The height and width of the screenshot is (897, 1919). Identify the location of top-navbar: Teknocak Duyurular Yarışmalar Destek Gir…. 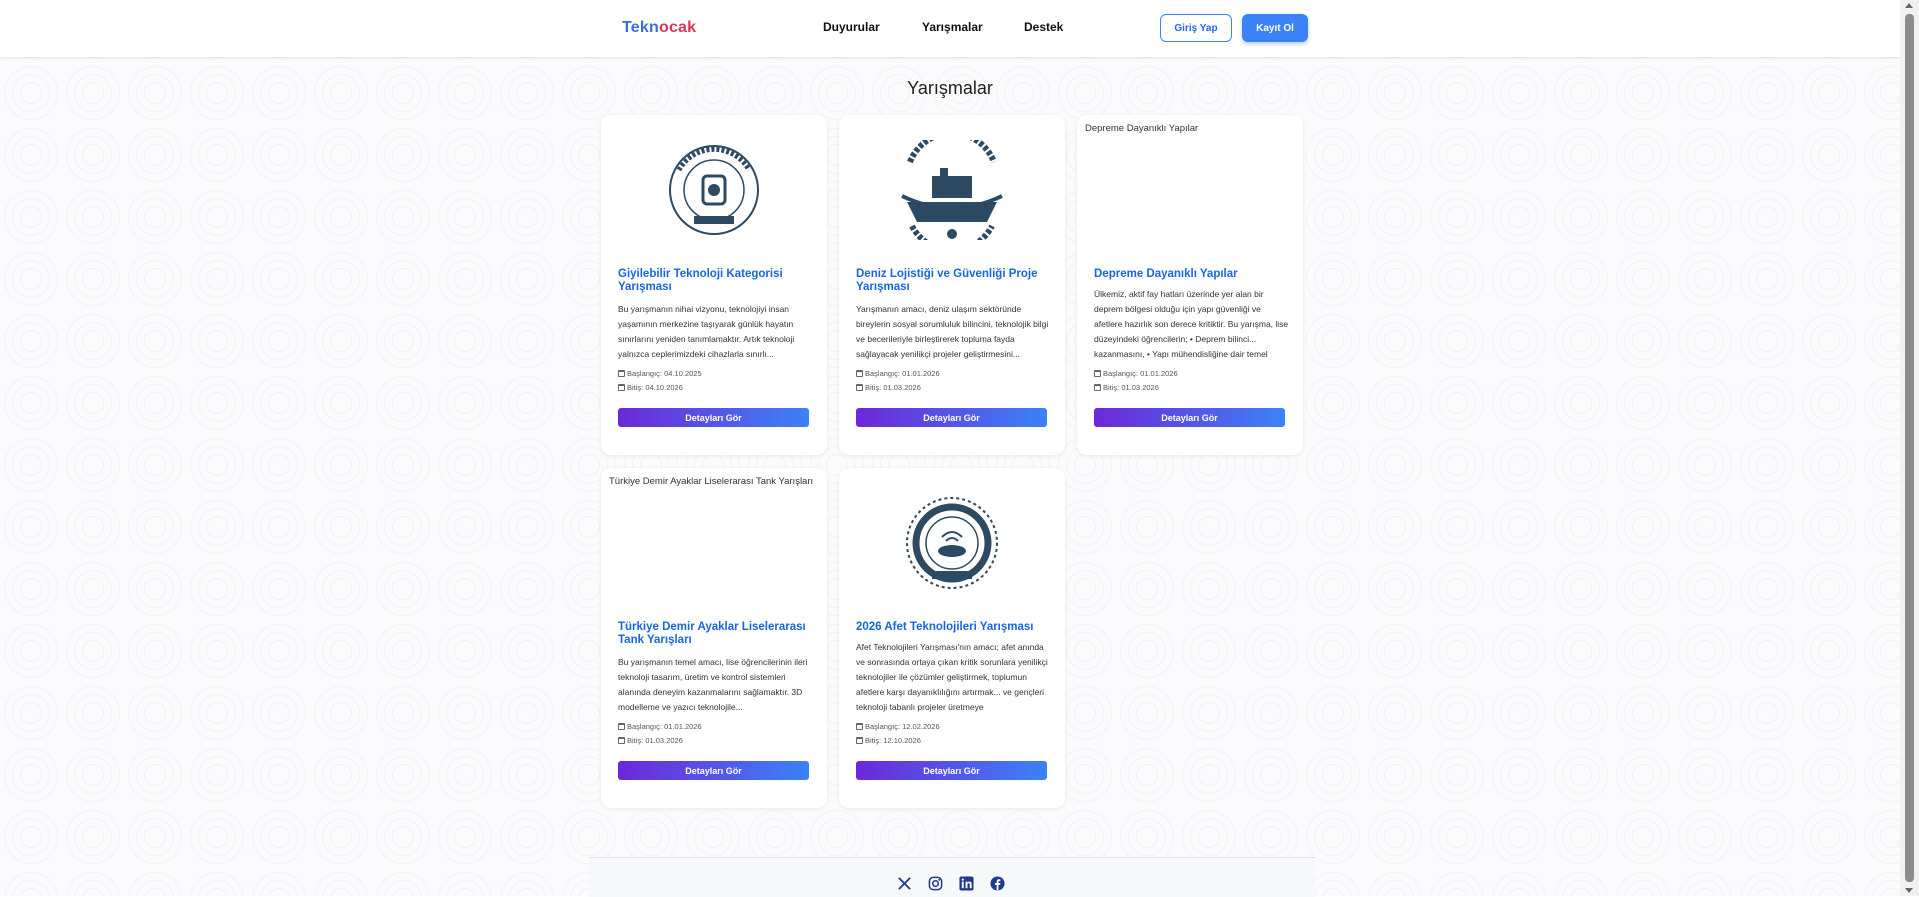
(950, 28).